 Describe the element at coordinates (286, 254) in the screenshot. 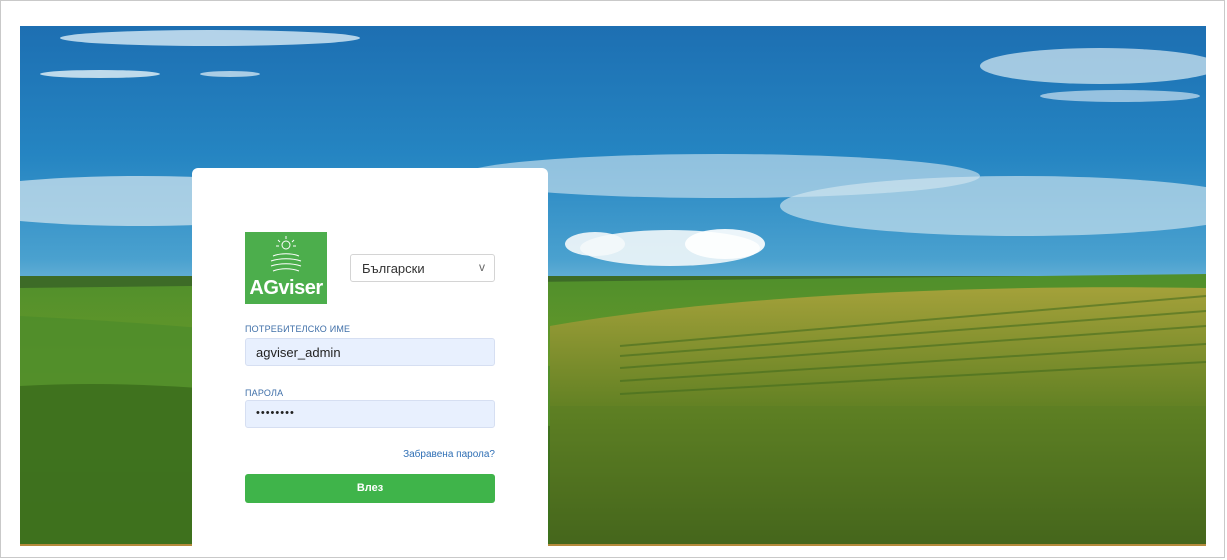

I see `sun-fields-logo-icon` at that location.